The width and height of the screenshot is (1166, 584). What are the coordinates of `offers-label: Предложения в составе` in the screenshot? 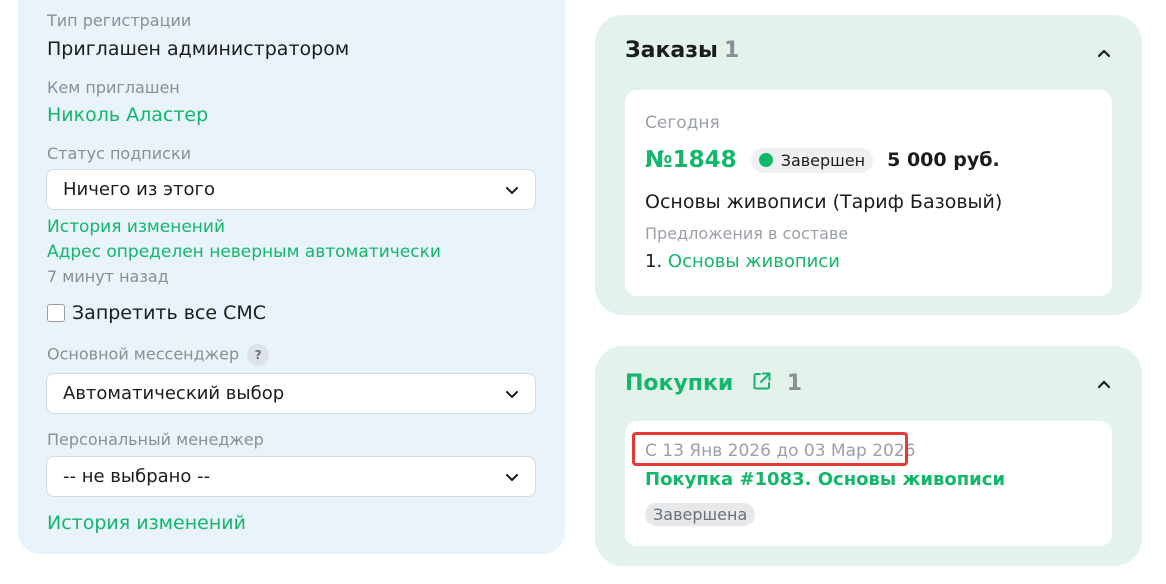 It's located at (747, 233).